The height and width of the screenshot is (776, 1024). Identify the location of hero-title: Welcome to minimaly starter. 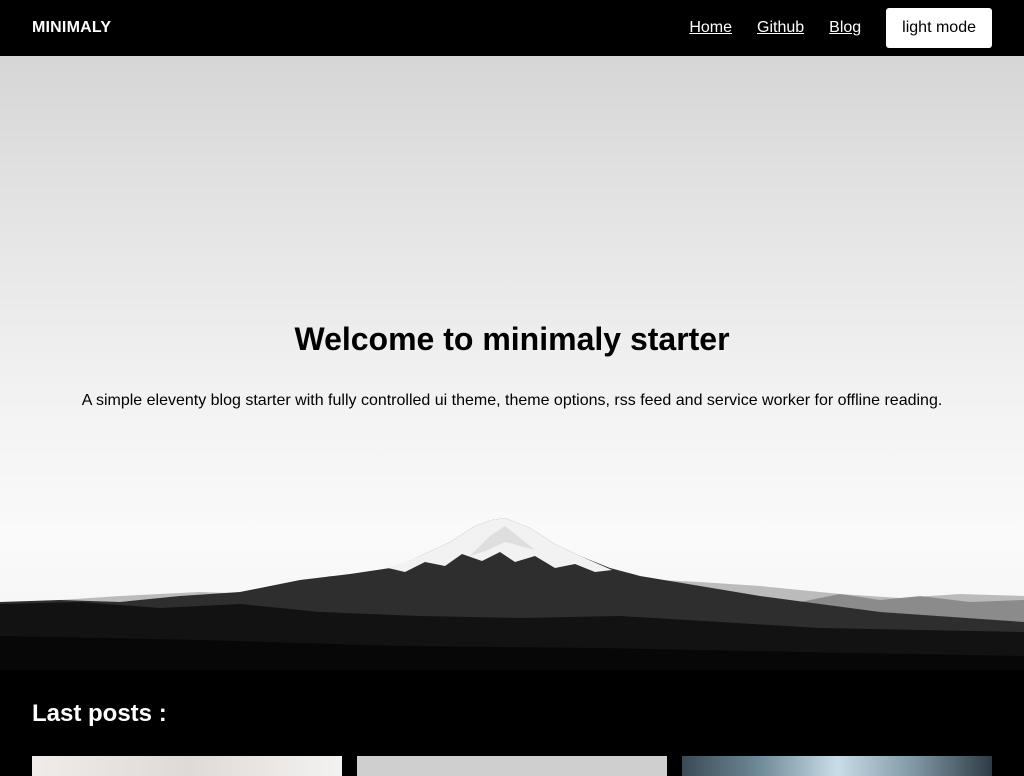
(512, 339).